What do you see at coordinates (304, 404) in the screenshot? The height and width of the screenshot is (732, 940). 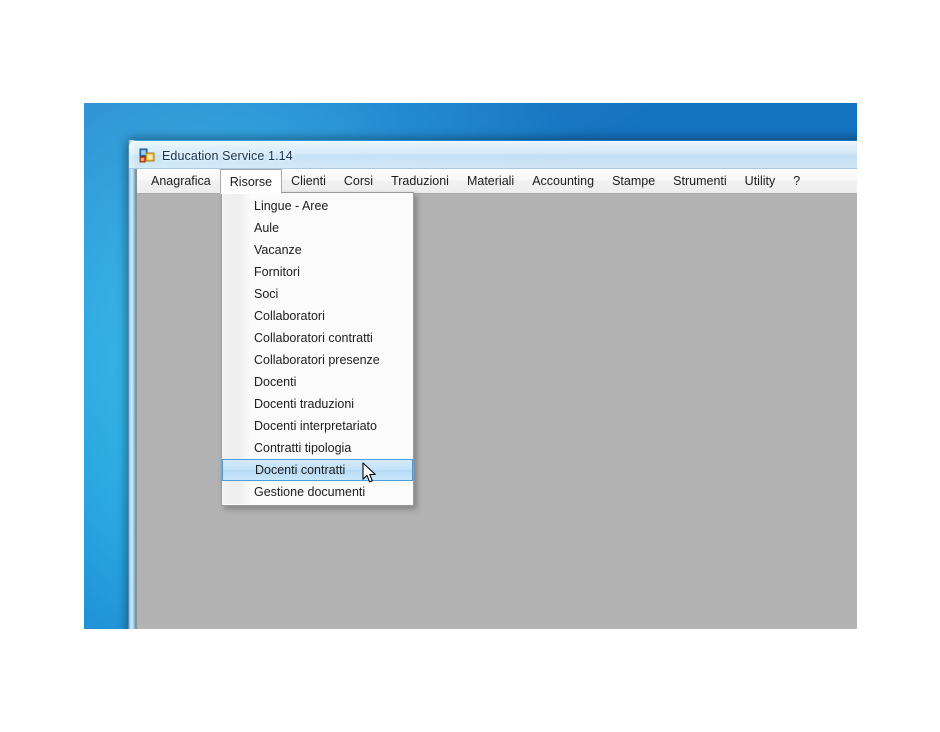 I see `menu-item-docenti-traduzioni-label: Docenti traduzioni` at bounding box center [304, 404].